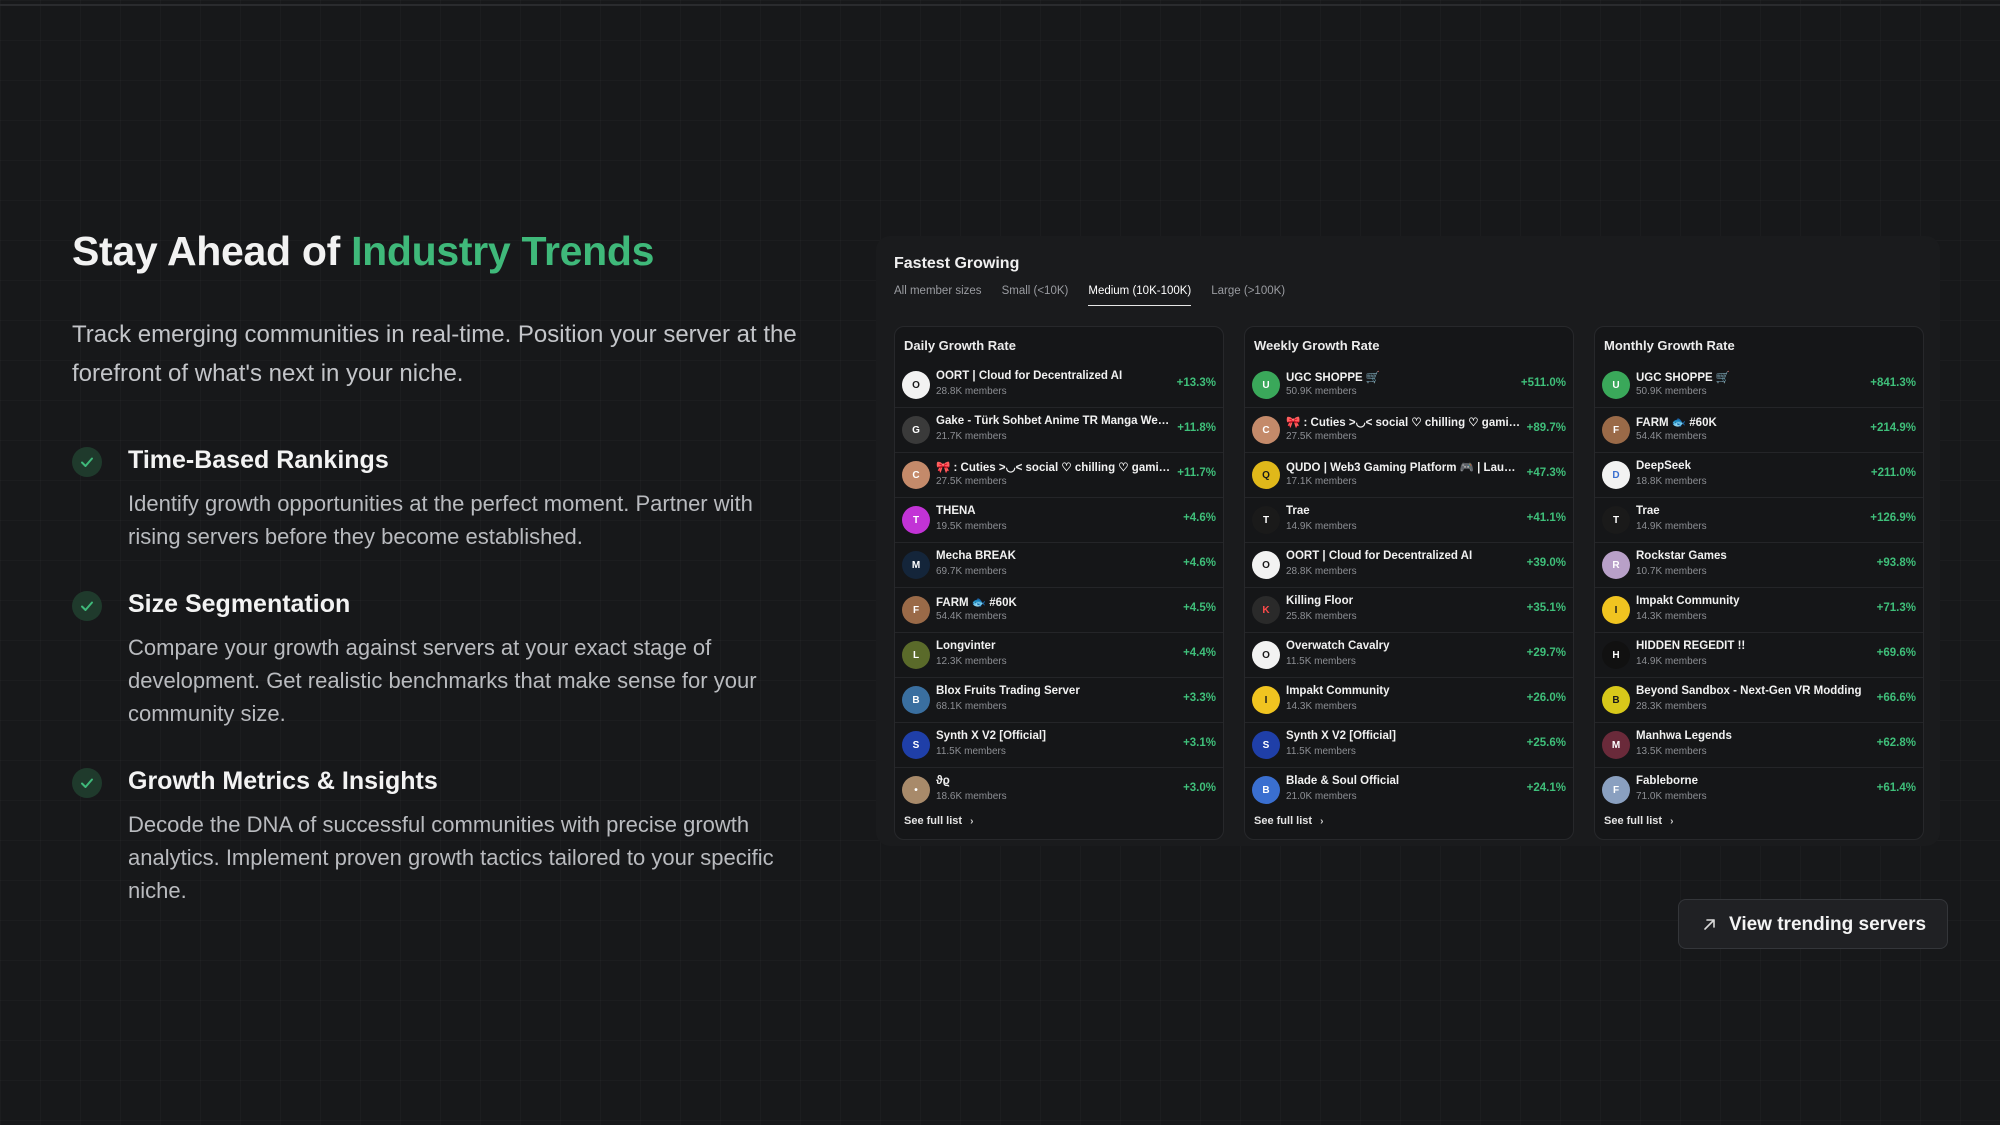 The height and width of the screenshot is (1125, 2000). What do you see at coordinates (503, 251) in the screenshot?
I see `hero-title-accent: Industry Trends` at bounding box center [503, 251].